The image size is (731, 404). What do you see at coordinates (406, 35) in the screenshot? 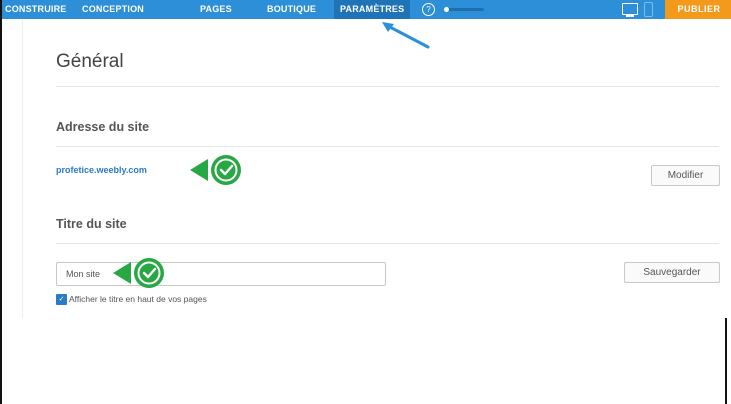
I see `arrow-icon` at bounding box center [406, 35].